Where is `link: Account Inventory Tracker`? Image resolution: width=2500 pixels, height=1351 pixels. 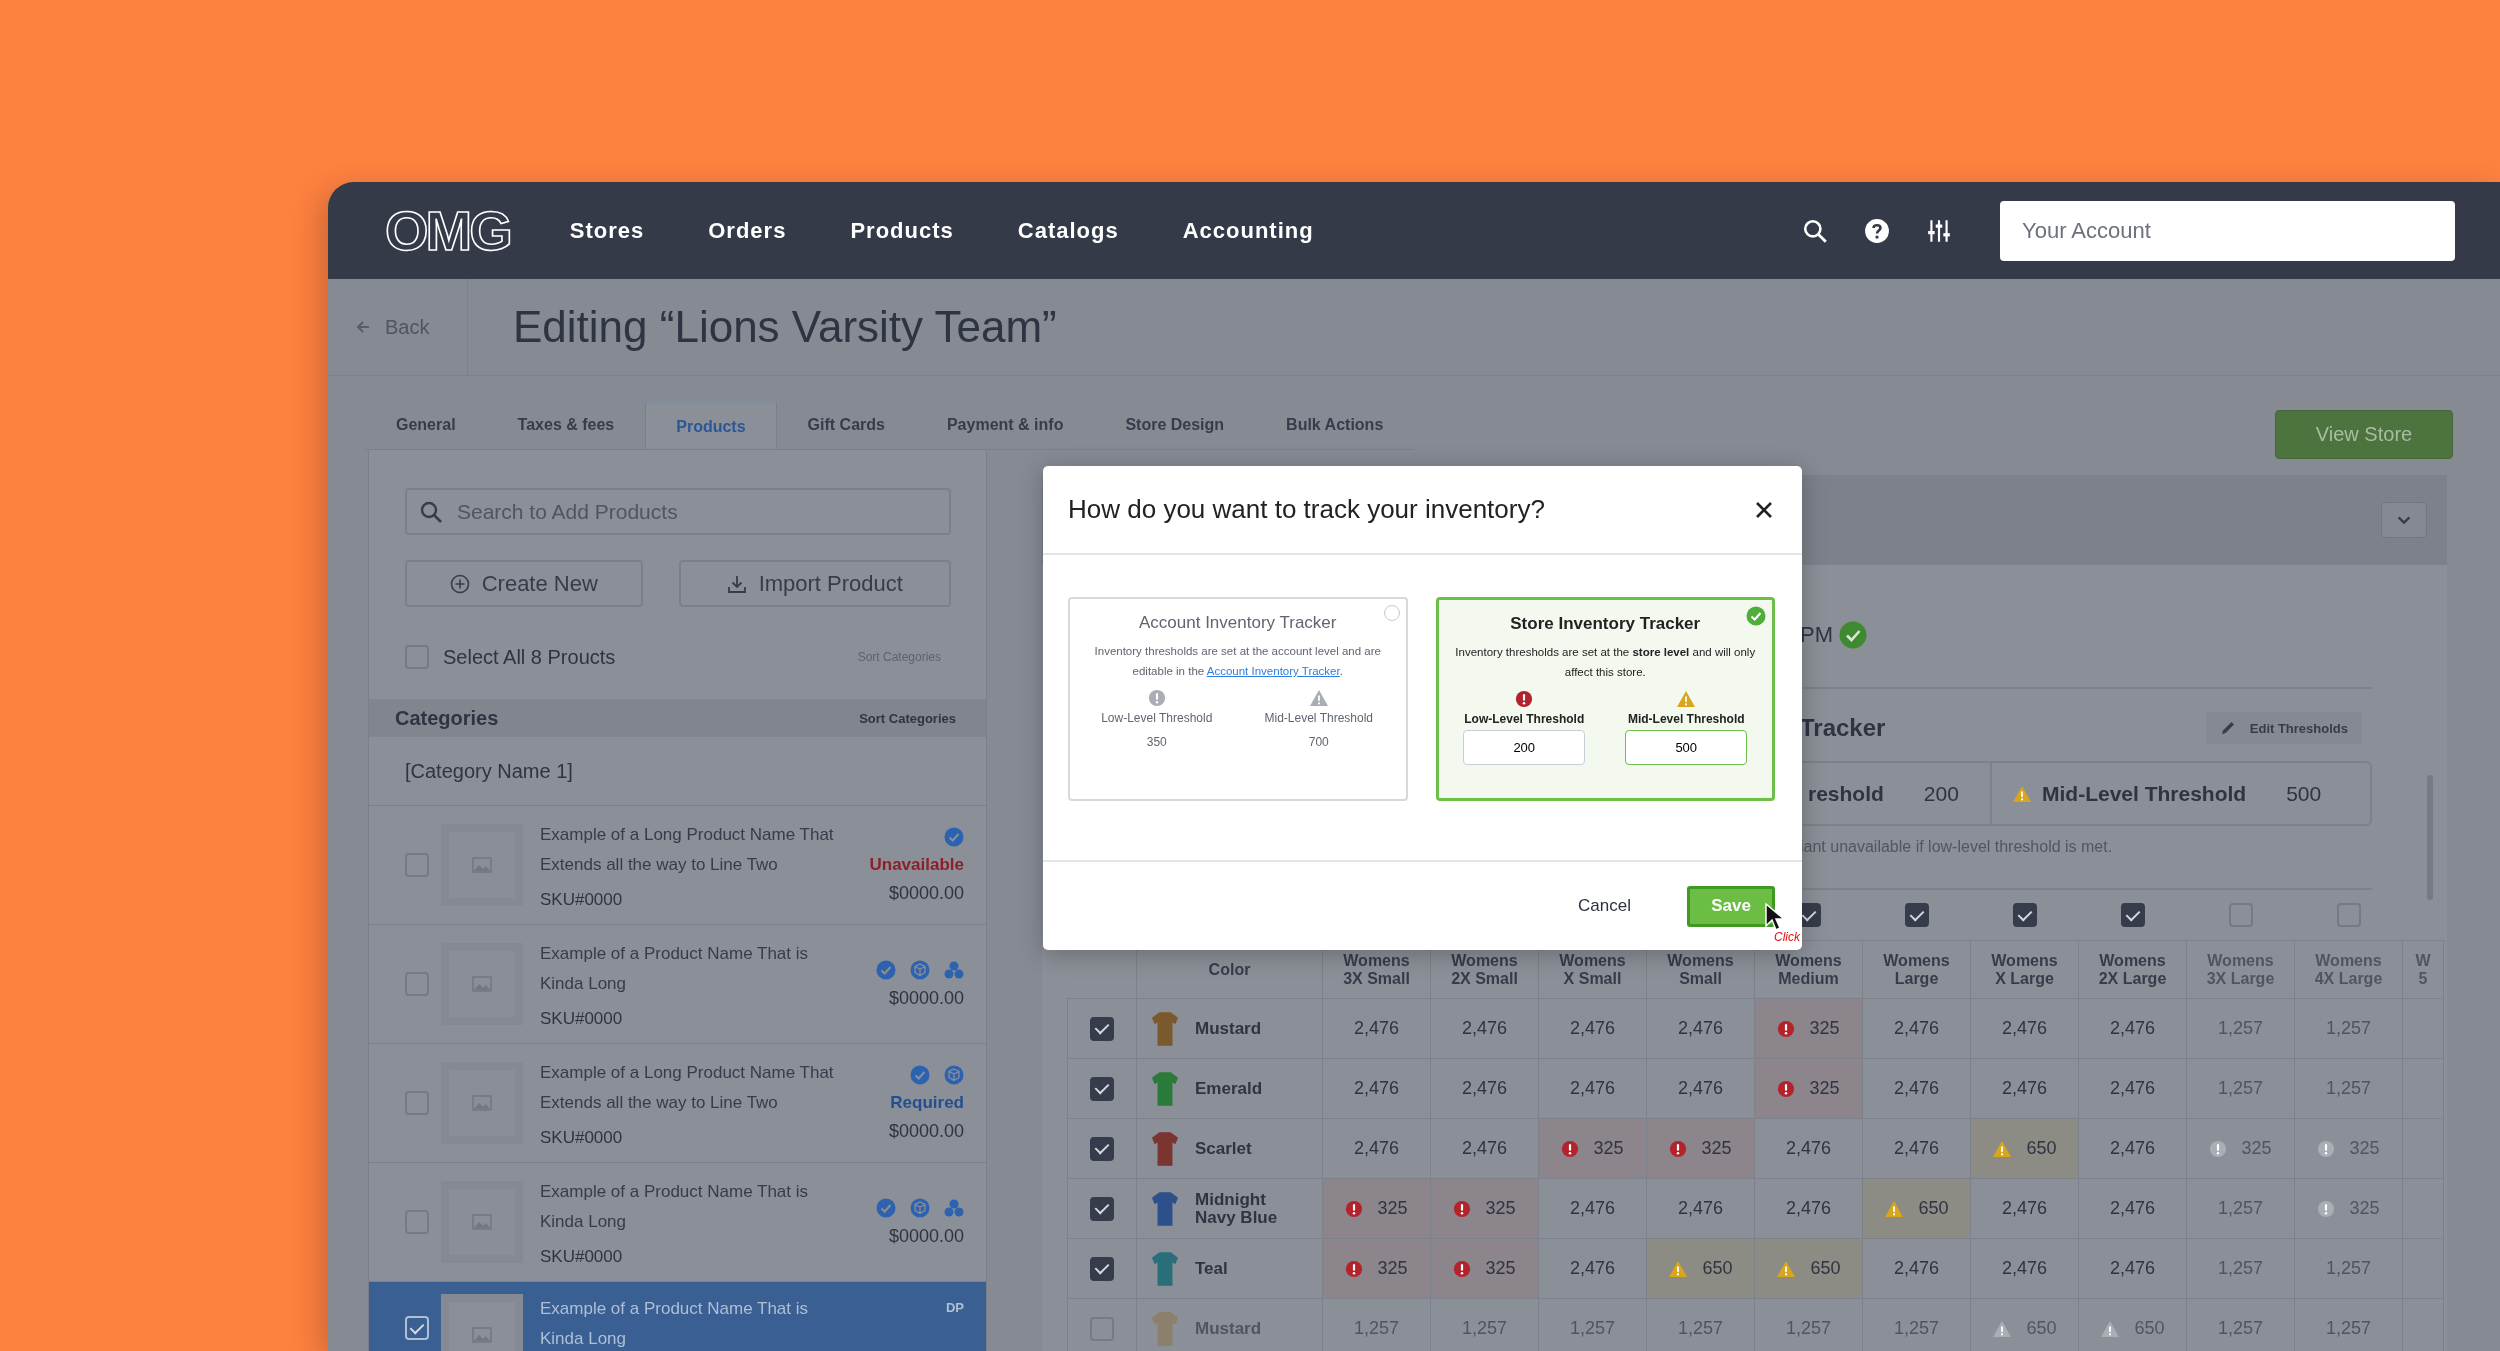
link: Account Inventory Tracker is located at coordinates (1273, 671).